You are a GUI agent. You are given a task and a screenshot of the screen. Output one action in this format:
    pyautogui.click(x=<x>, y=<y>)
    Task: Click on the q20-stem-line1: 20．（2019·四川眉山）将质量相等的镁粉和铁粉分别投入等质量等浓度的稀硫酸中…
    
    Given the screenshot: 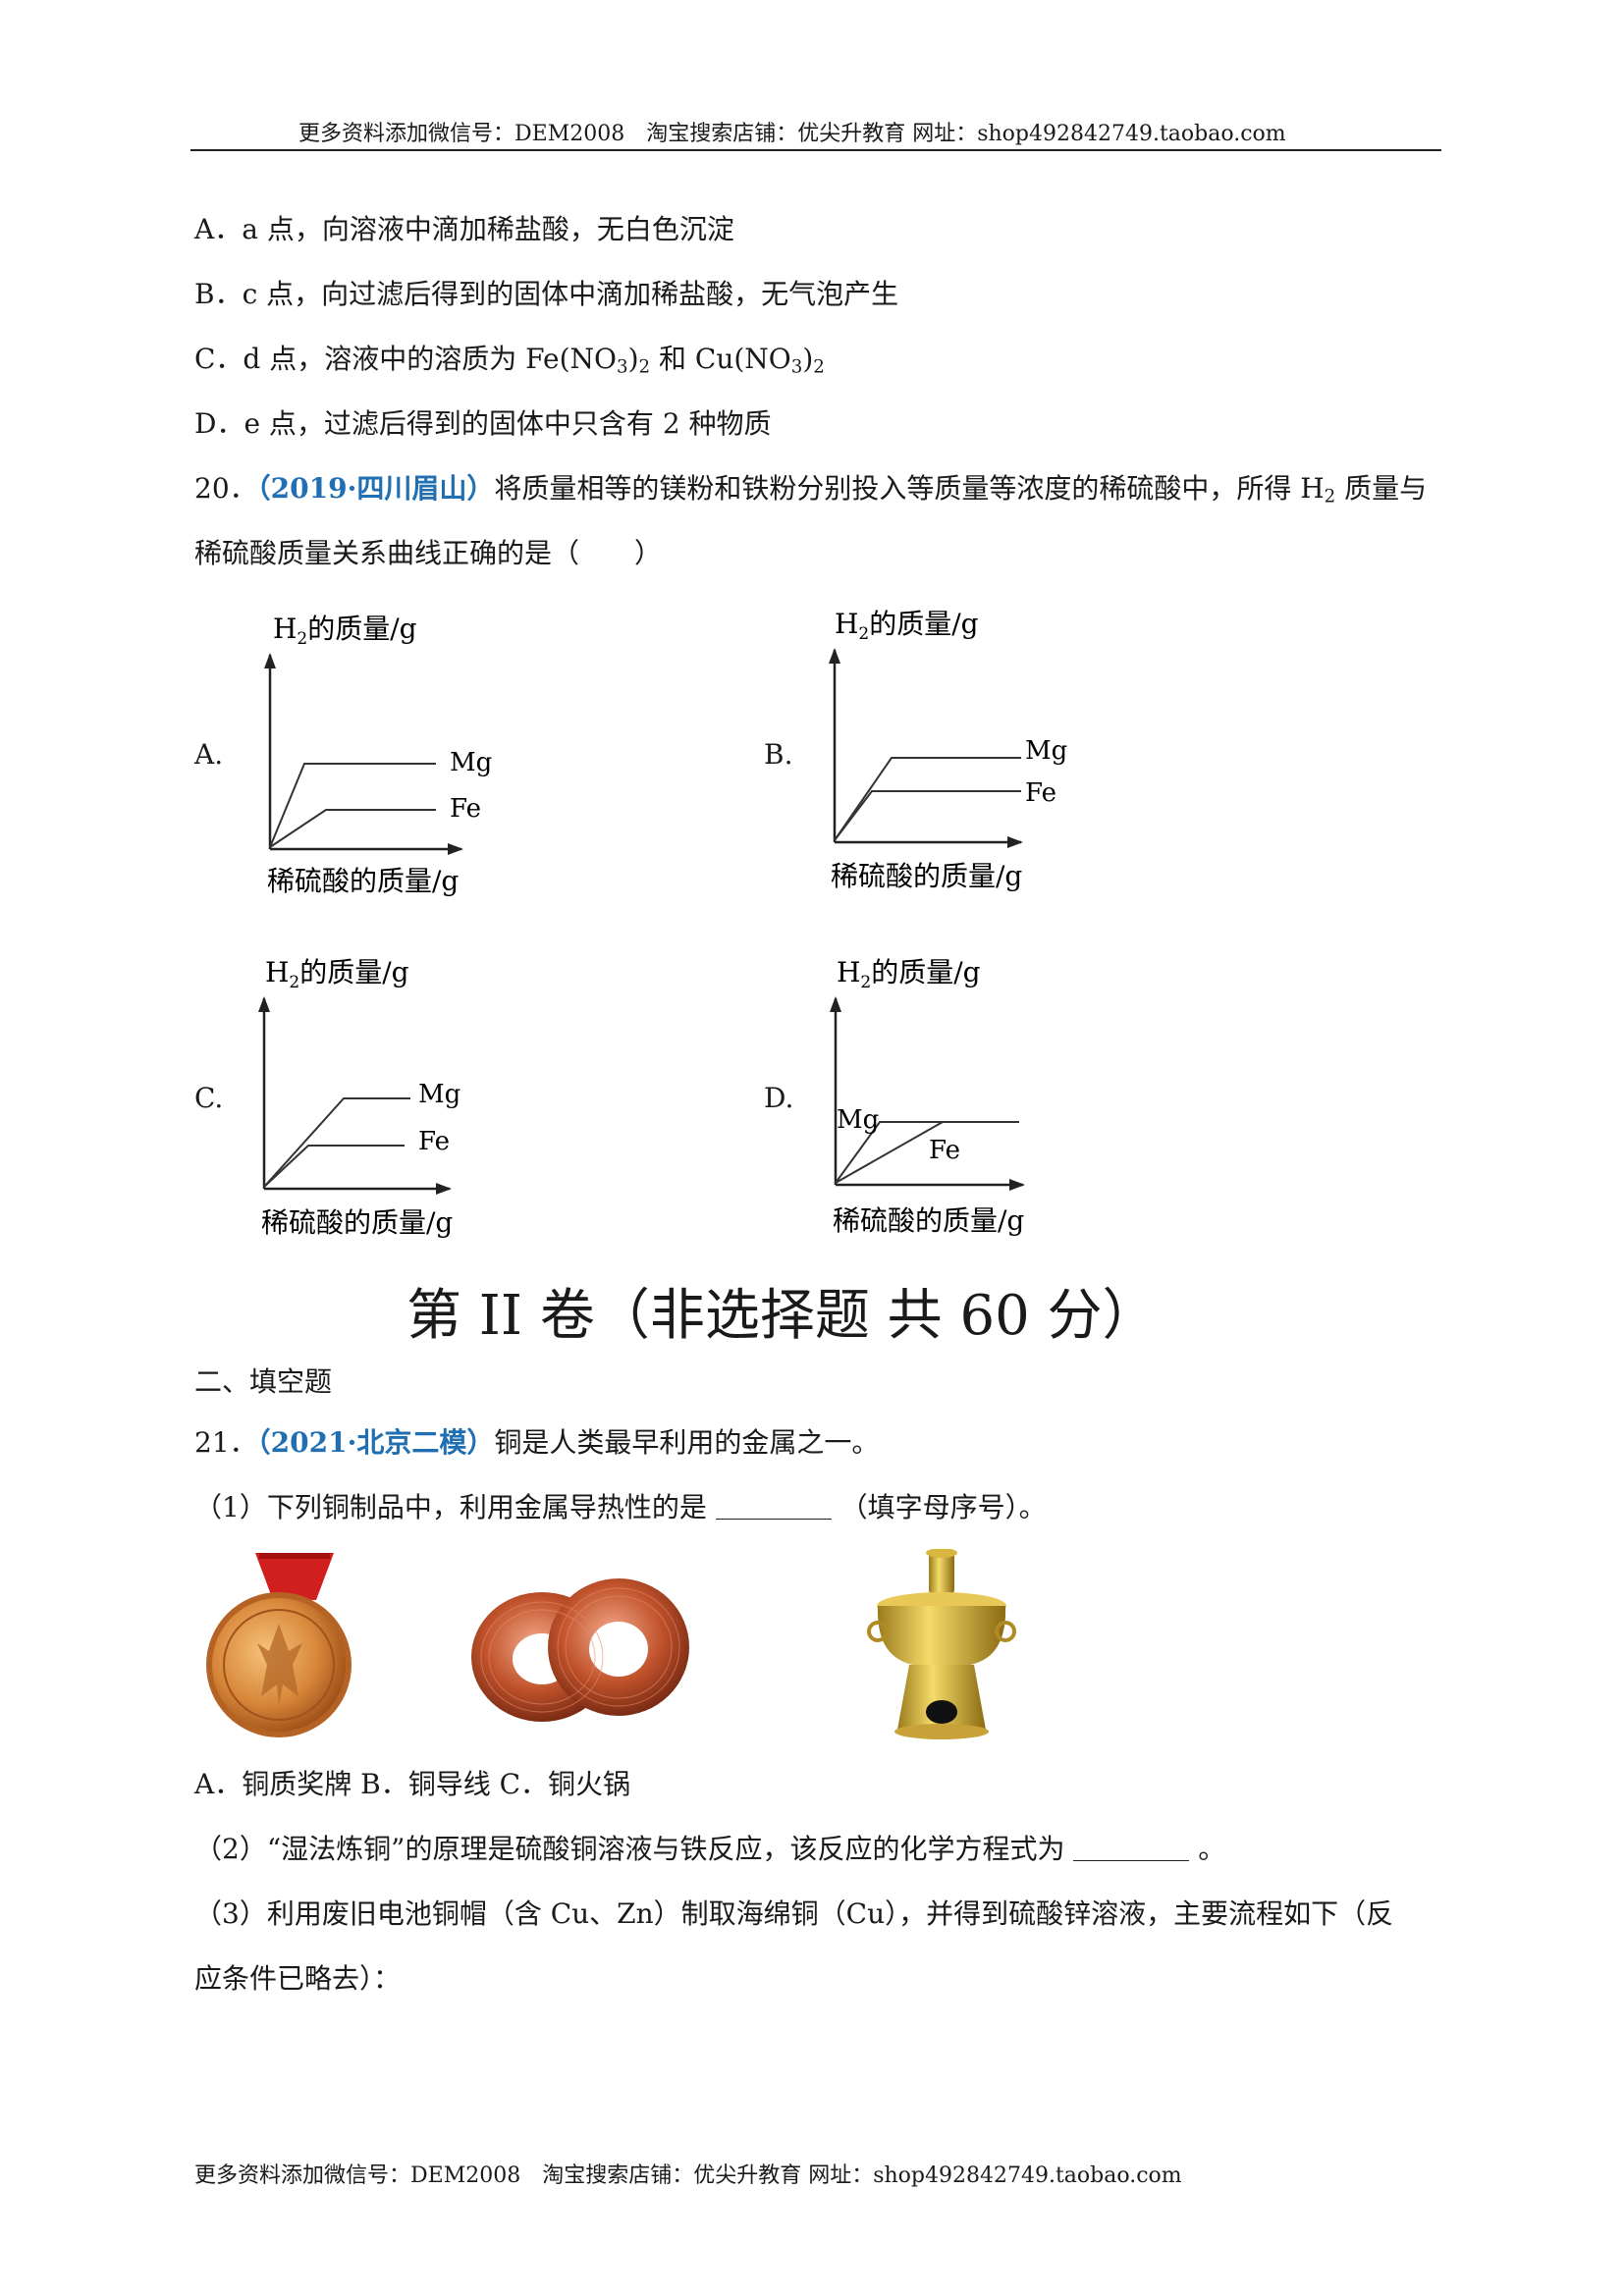 What is the action you would take?
    pyautogui.click(x=811, y=490)
    